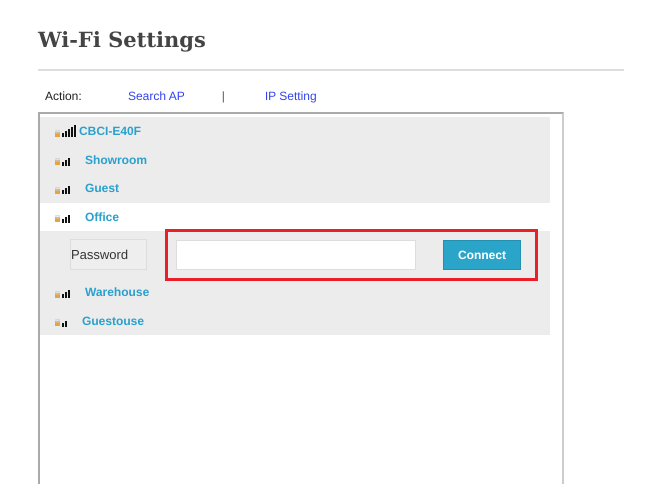  Describe the element at coordinates (117, 293) in the screenshot. I see `network-name: Warehouse` at that location.